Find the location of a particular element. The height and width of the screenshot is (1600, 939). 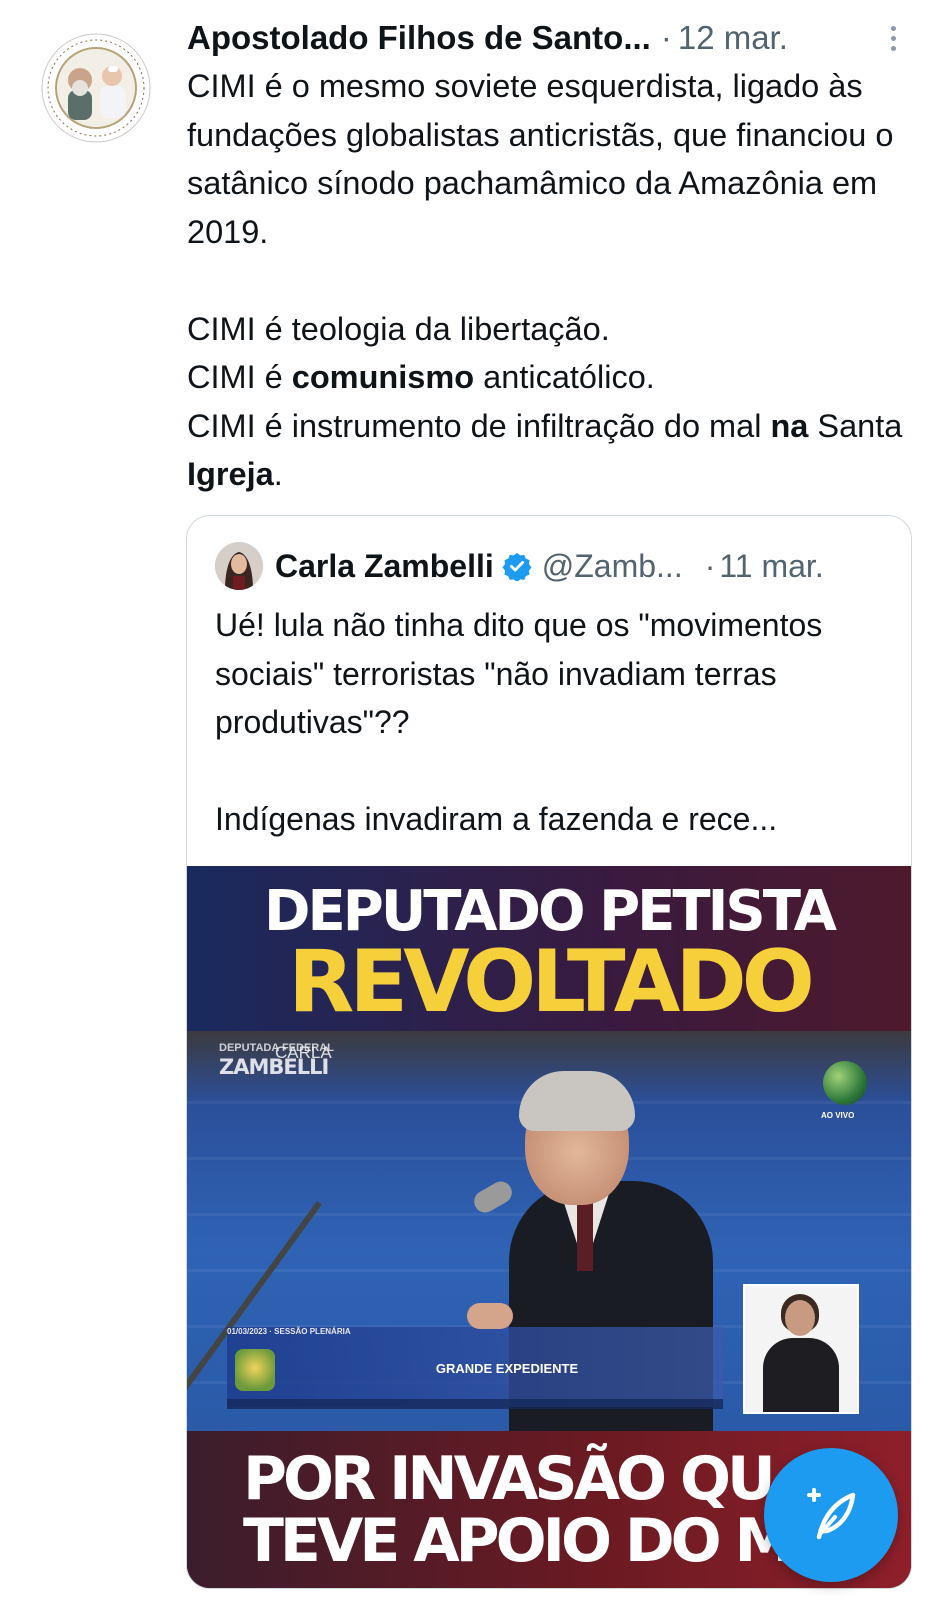

video-headline-main: REVOLTADO is located at coordinates (551, 982).